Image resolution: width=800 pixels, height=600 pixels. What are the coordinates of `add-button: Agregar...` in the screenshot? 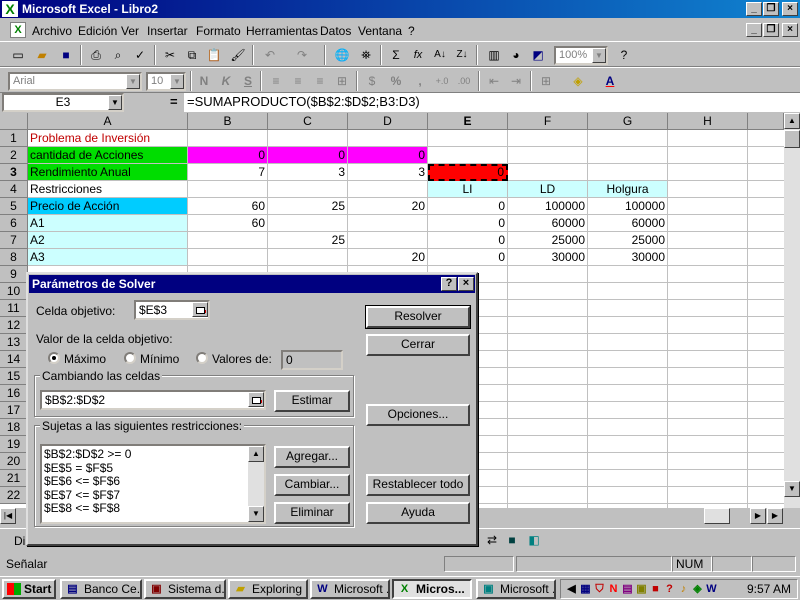 It's located at (312, 457).